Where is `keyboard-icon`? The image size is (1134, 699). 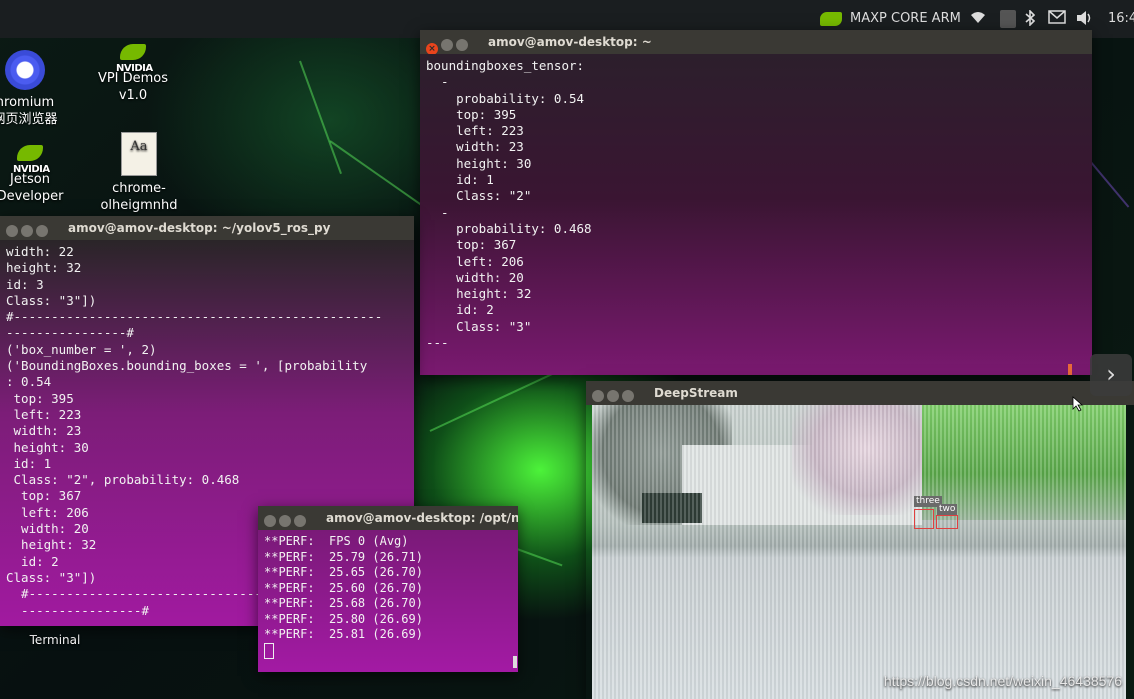 keyboard-icon is located at coordinates (1008, 19).